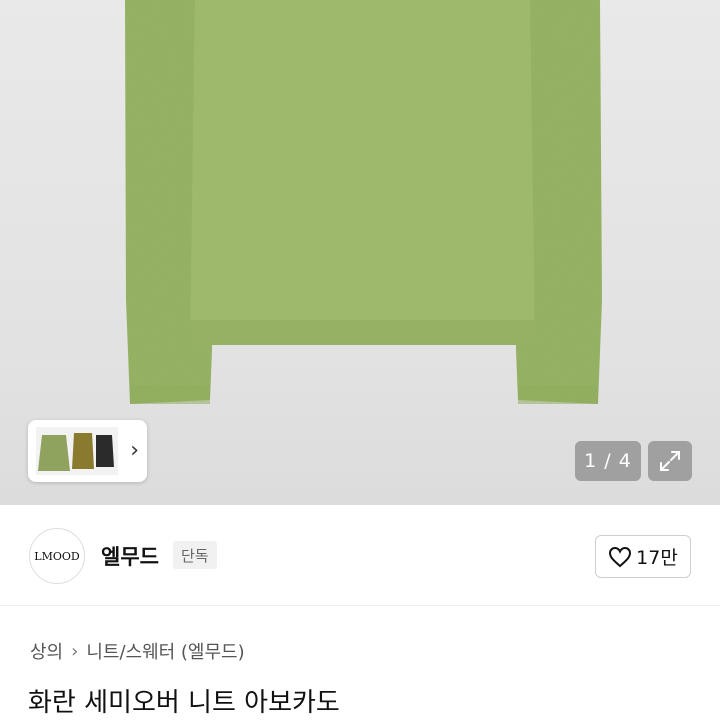 The width and height of the screenshot is (720, 720). Describe the element at coordinates (77, 451) in the screenshot. I see `thumbnail-image` at that location.